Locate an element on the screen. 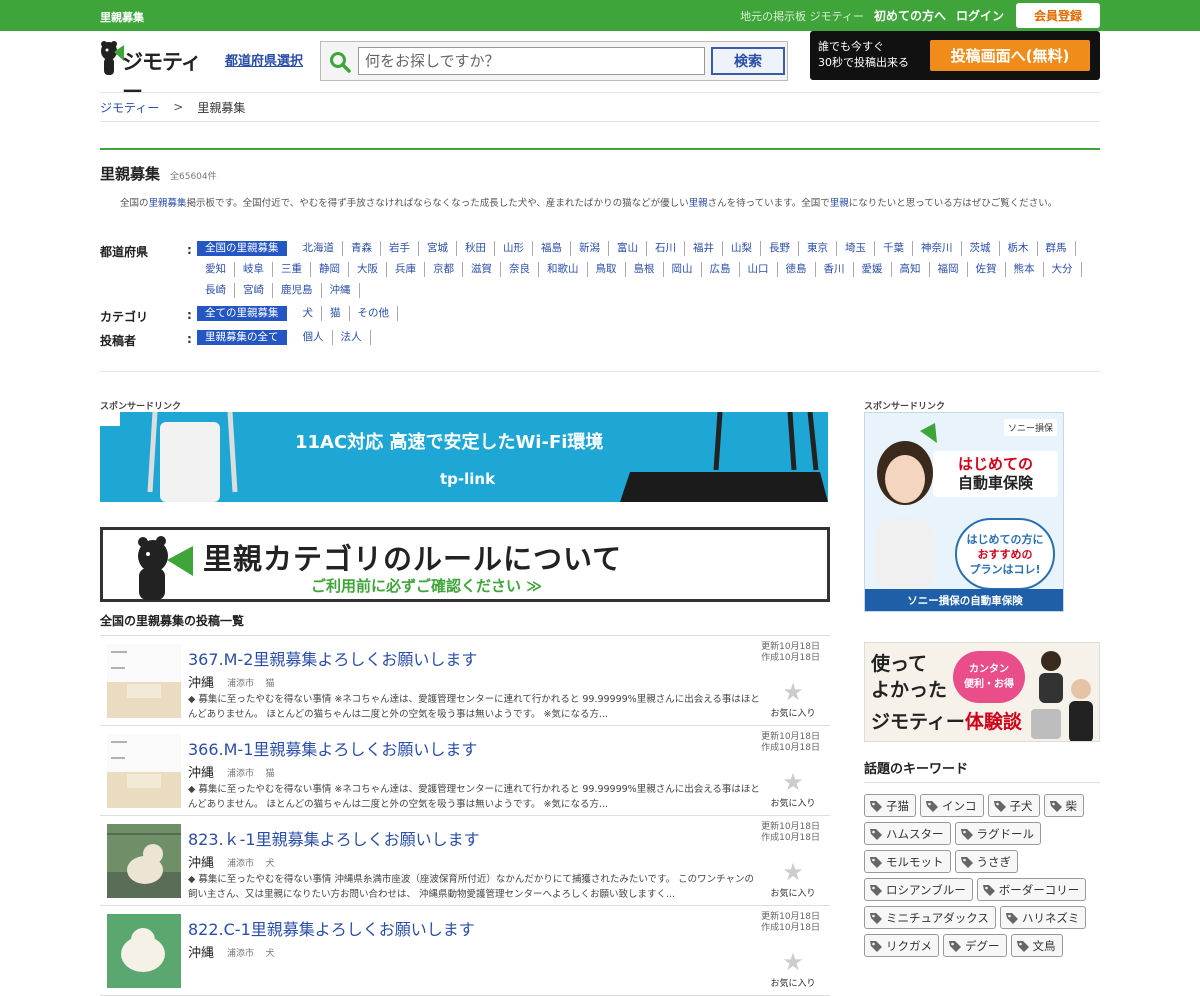  keyword-tag: インコ is located at coordinates (952, 805).